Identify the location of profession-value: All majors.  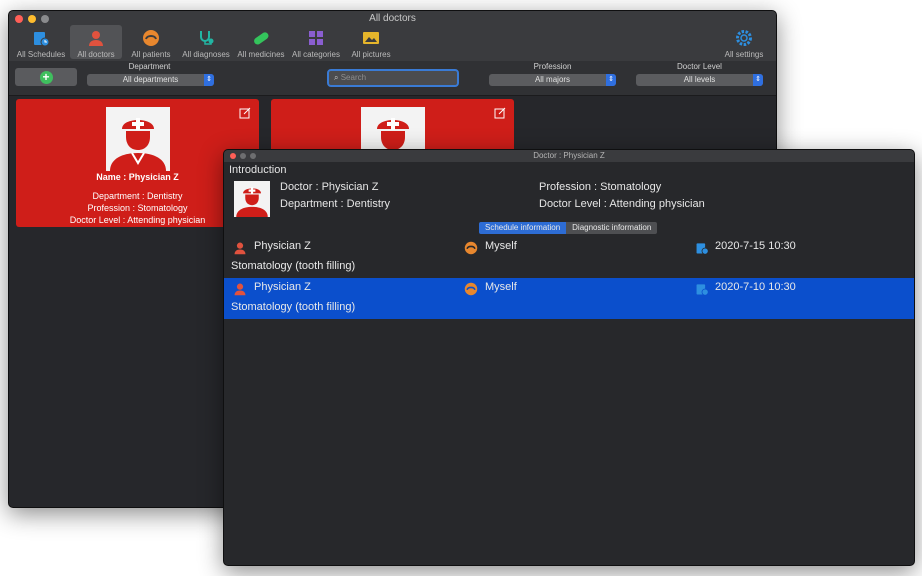
(552, 79).